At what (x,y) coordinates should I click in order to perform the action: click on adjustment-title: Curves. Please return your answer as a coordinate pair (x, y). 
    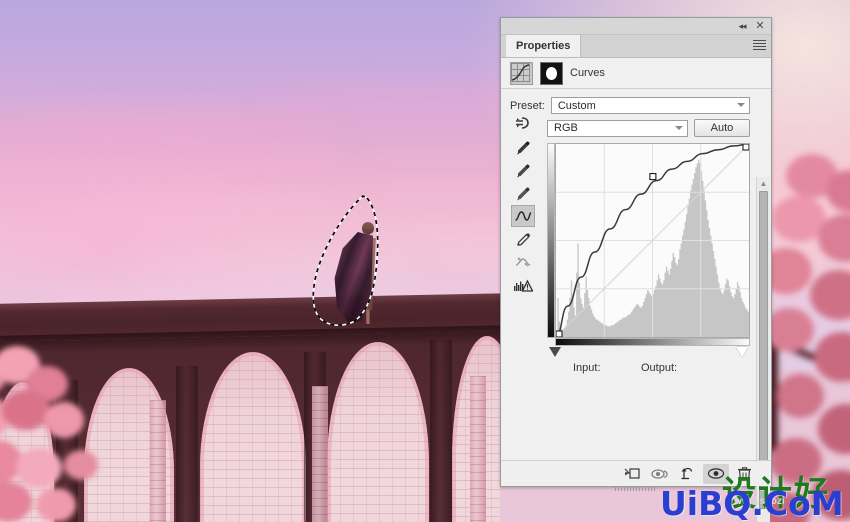
    Looking at the image, I should click on (587, 73).